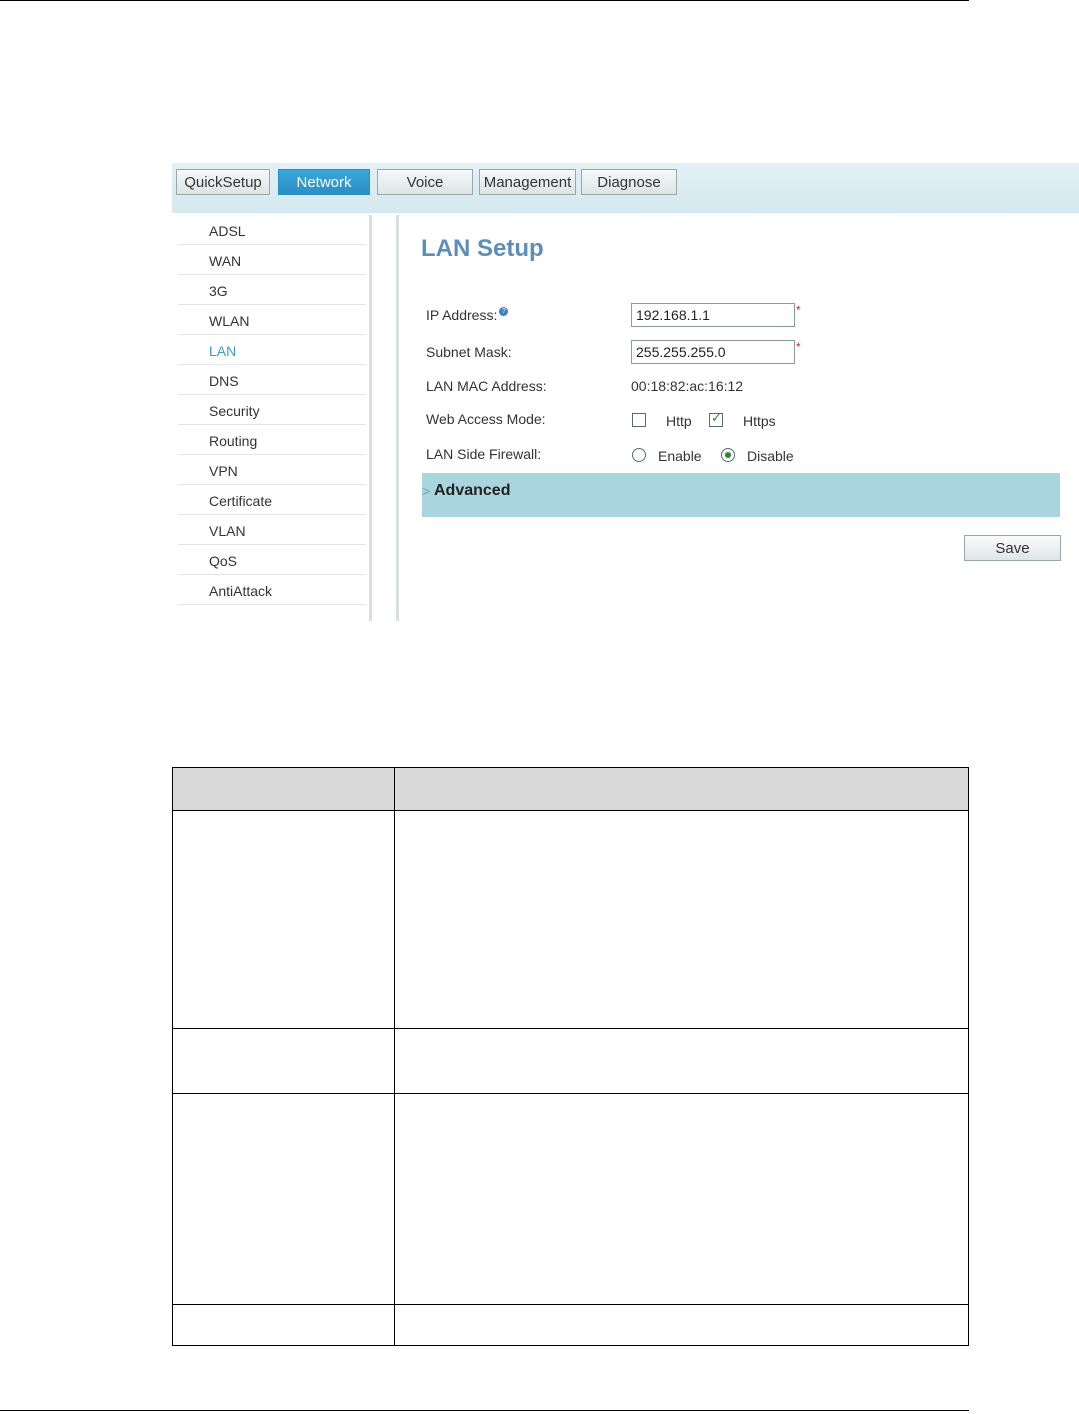 Image resolution: width=1079 pixels, height=1414 pixels. What do you see at coordinates (272, 290) in the screenshot?
I see `sidebar-item-3g: 3G` at bounding box center [272, 290].